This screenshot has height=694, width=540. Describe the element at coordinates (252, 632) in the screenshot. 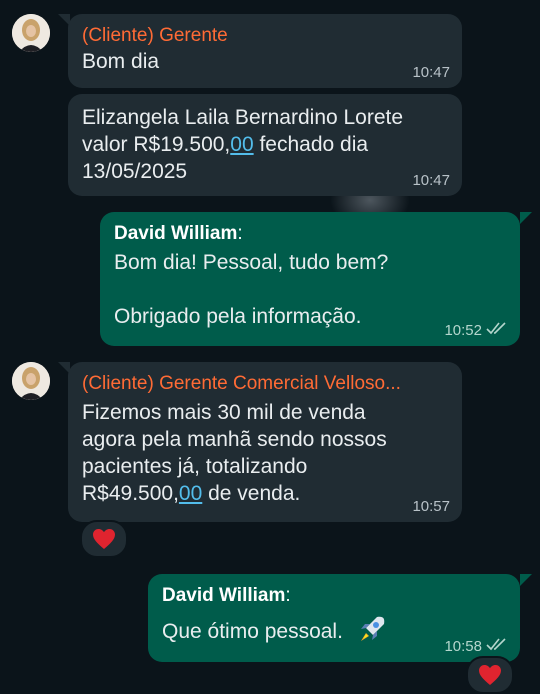

I see `message-segment: Que ótimo pessoal.` at that location.